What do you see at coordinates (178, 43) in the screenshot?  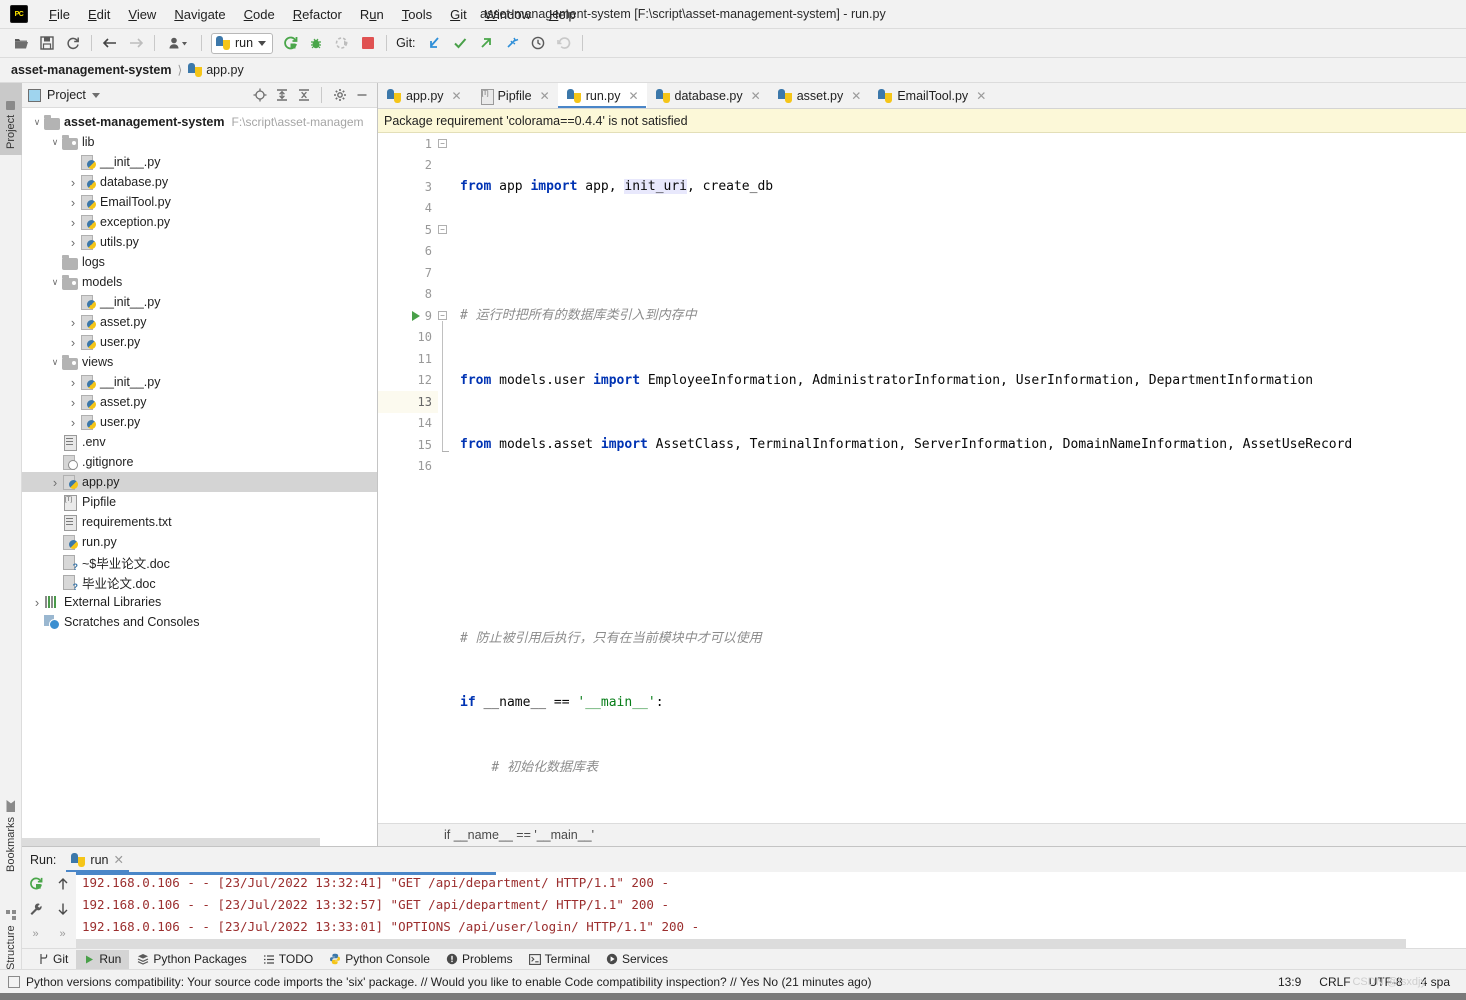 I see `user-dropdown-icon` at bounding box center [178, 43].